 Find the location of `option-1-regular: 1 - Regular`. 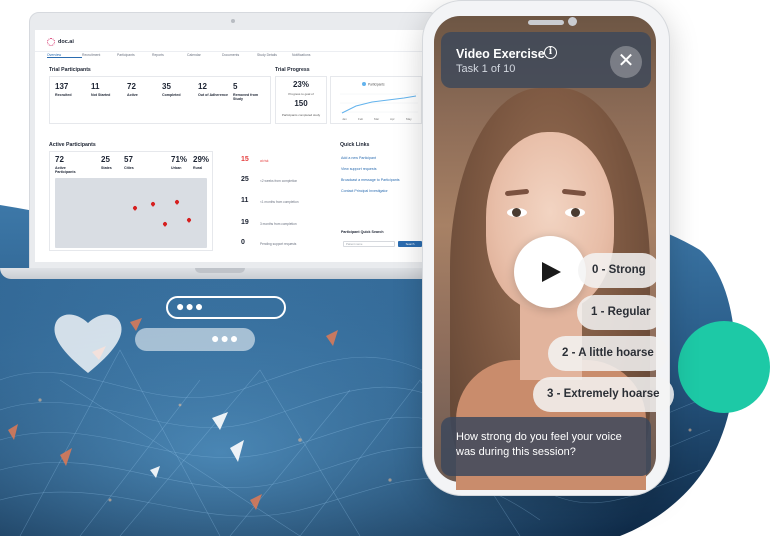

option-1-regular: 1 - Regular is located at coordinates (621, 312).